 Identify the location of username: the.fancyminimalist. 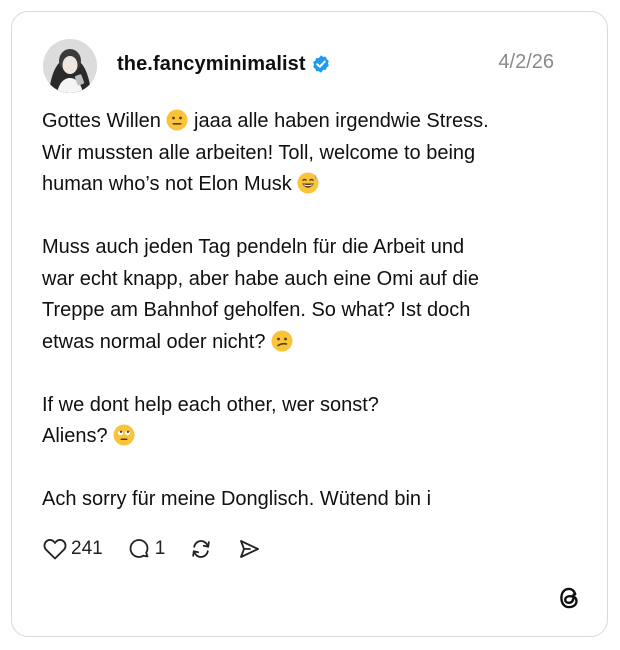
(211, 64).